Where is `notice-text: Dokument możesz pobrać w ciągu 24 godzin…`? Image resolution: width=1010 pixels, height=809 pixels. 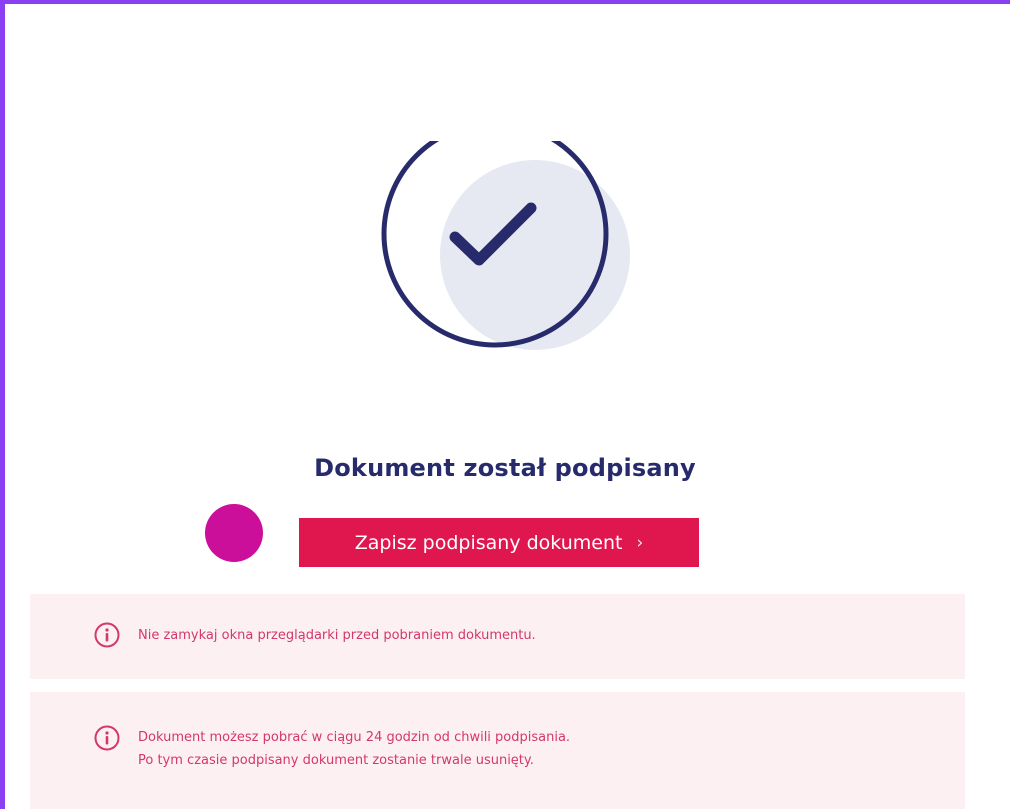 notice-text: Dokument możesz pobrać w ciągu 24 godzin… is located at coordinates (354, 749).